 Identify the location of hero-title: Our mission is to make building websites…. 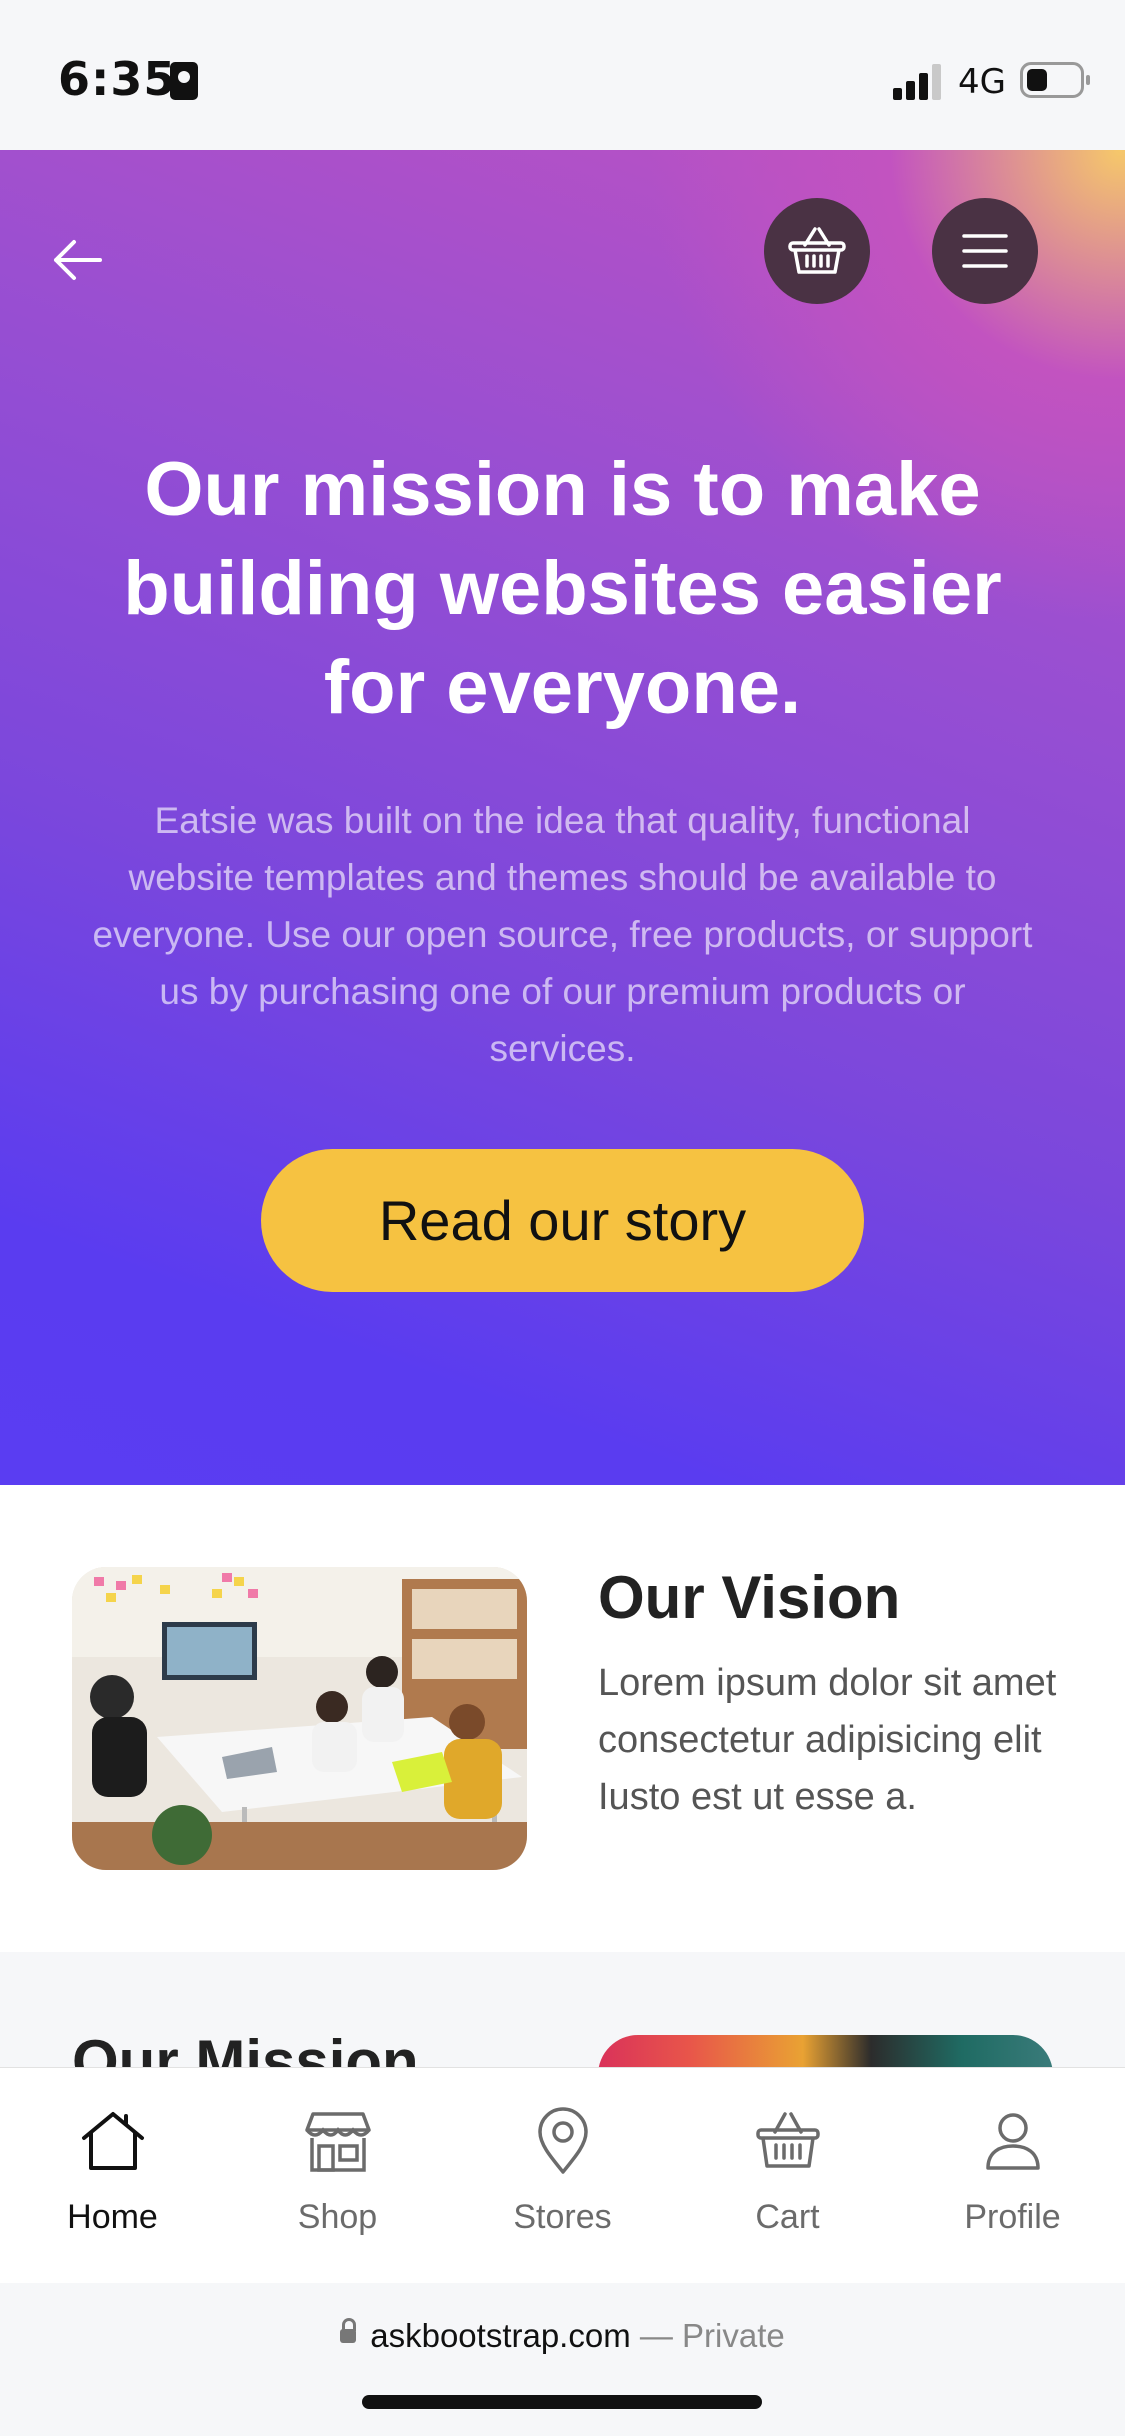
(562, 588).